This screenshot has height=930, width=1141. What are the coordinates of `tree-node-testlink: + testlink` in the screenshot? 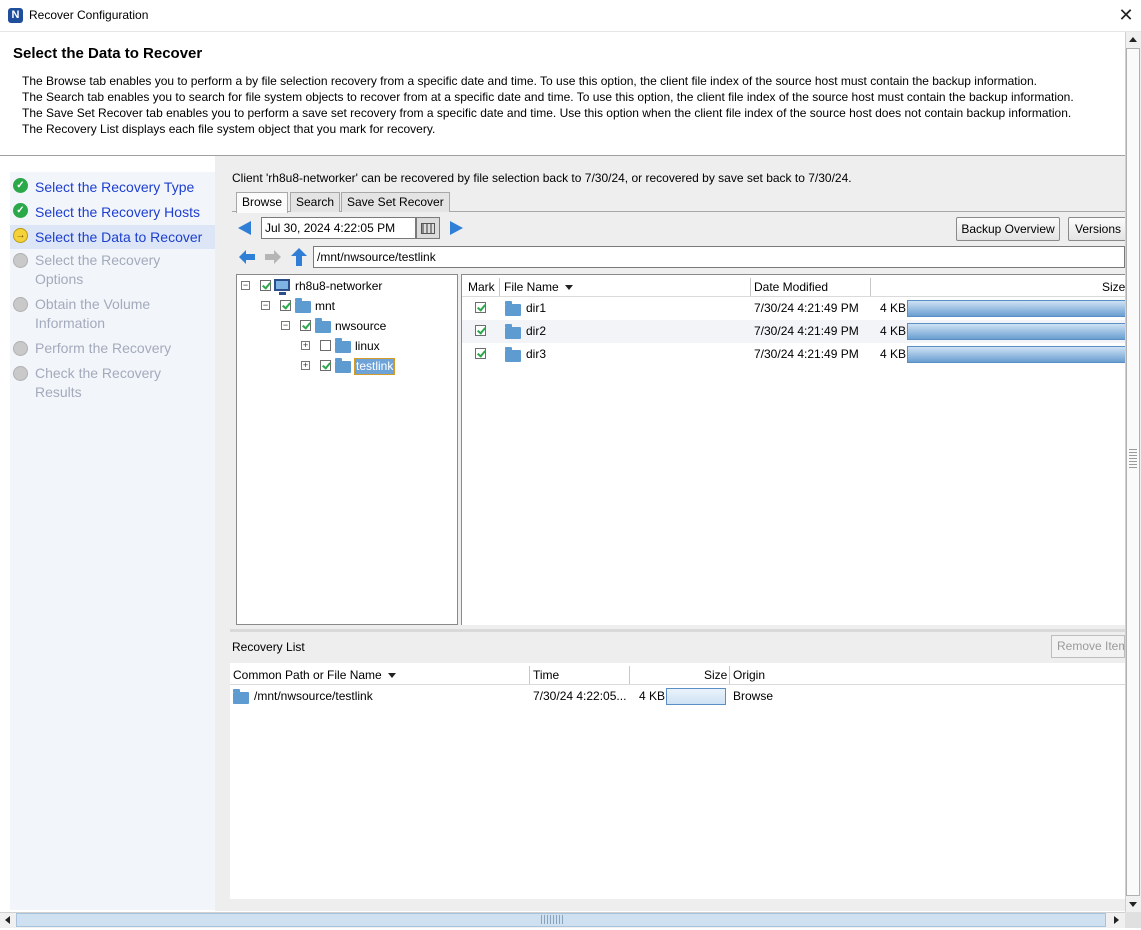 It's located at (347, 366).